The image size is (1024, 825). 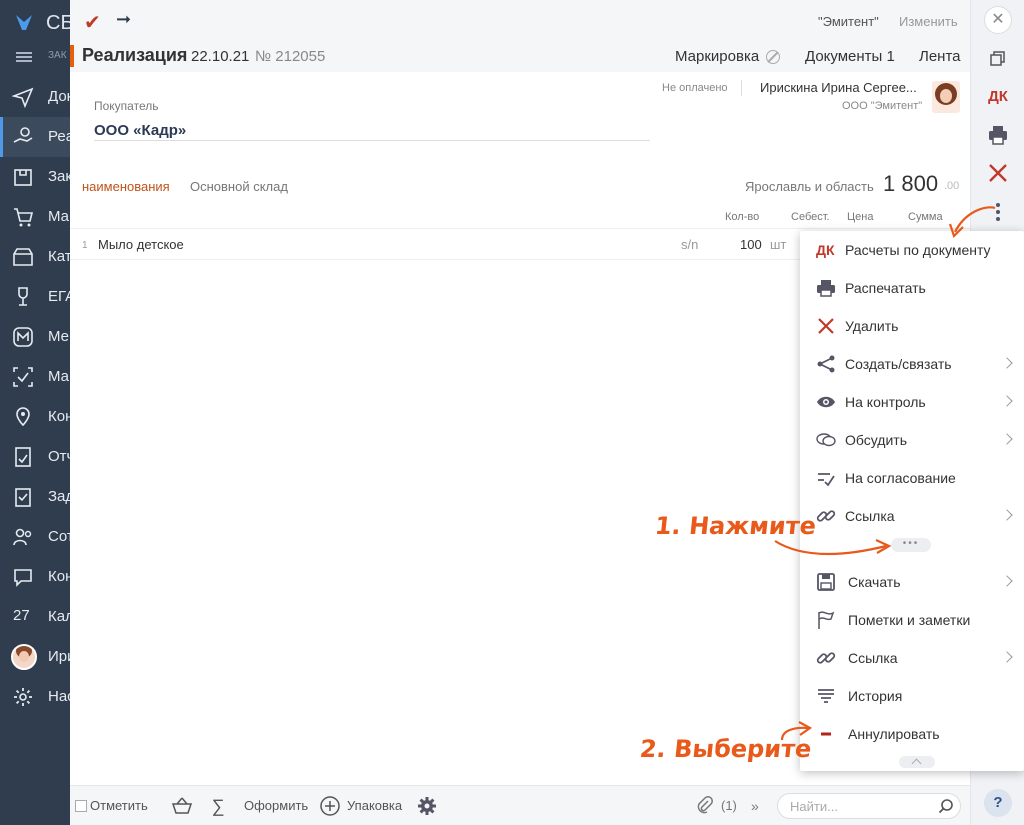 I want to click on menu-item-create-link: Создать/связать, so click(x=912, y=364).